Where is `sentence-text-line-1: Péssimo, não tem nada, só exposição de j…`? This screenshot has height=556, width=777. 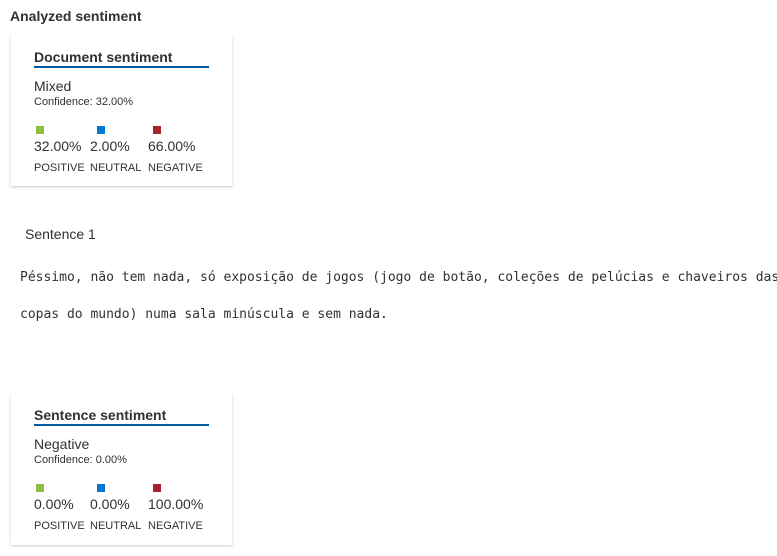 sentence-text-line-1: Péssimo, não tem nada, só exposição de j… is located at coordinates (398, 277).